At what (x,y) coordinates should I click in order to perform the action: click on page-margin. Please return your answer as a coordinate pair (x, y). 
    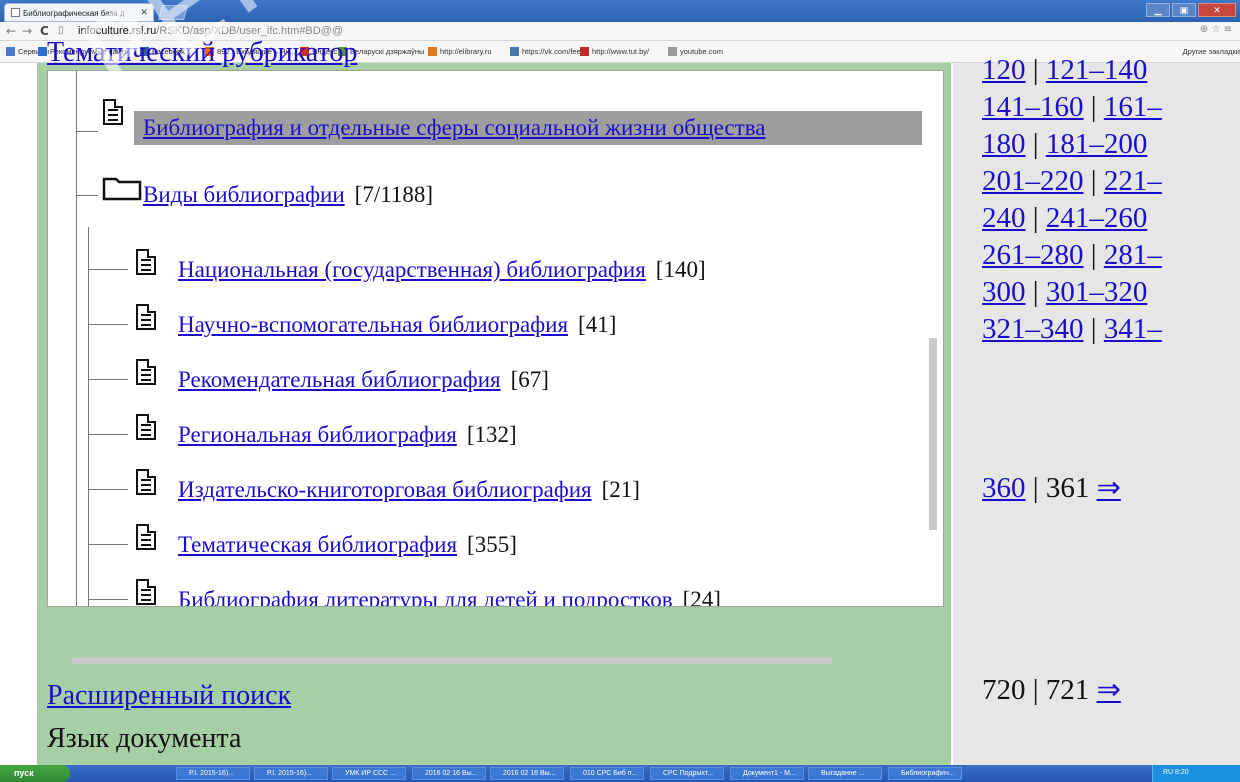
    Looking at the image, I should click on (18, 414).